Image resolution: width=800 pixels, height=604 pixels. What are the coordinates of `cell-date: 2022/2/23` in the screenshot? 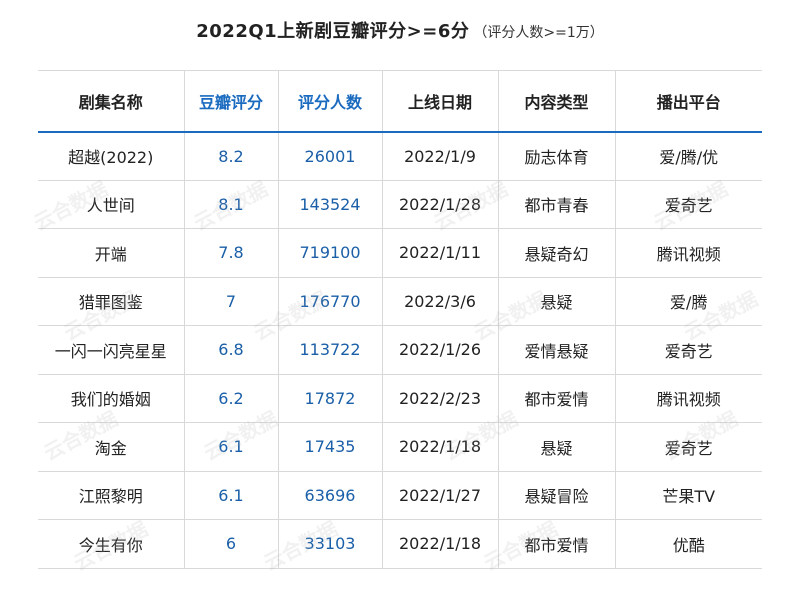 It's located at (440, 398).